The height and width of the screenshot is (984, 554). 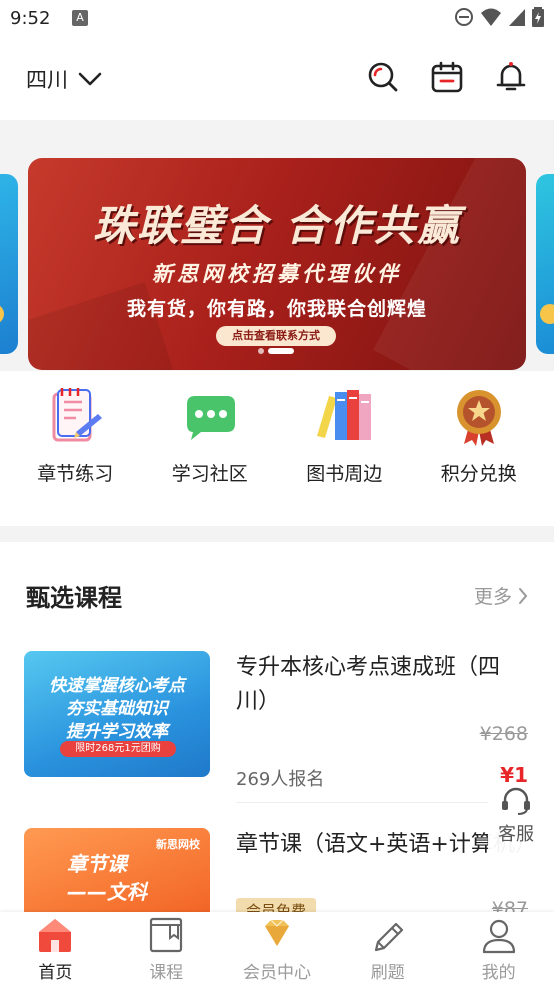 What do you see at coordinates (383, 802) in the screenshot?
I see `course-divider` at bounding box center [383, 802].